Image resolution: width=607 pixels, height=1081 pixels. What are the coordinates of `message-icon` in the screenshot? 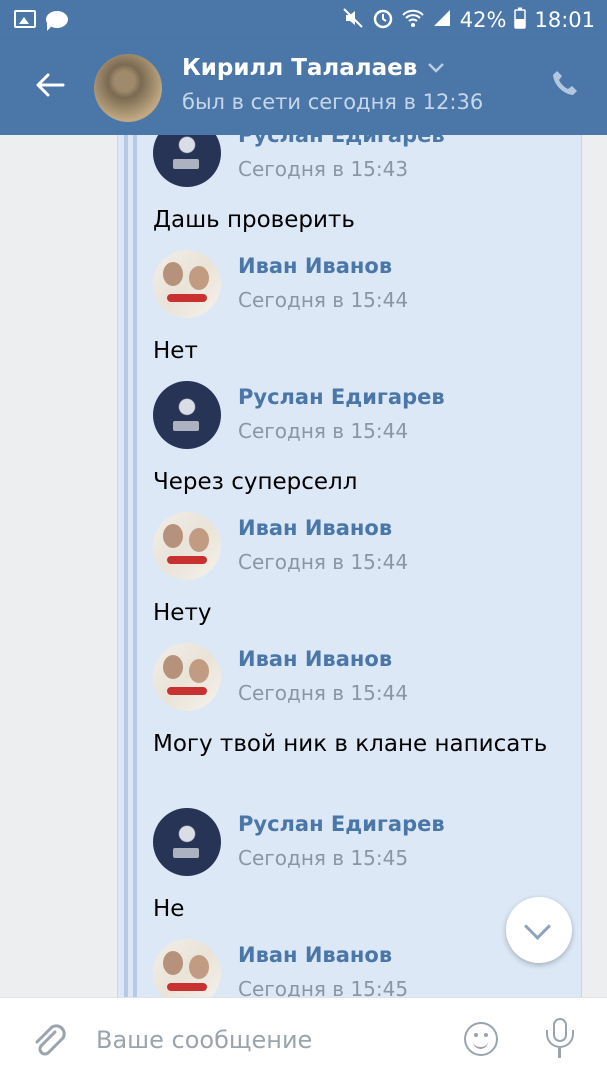 It's located at (57, 20).